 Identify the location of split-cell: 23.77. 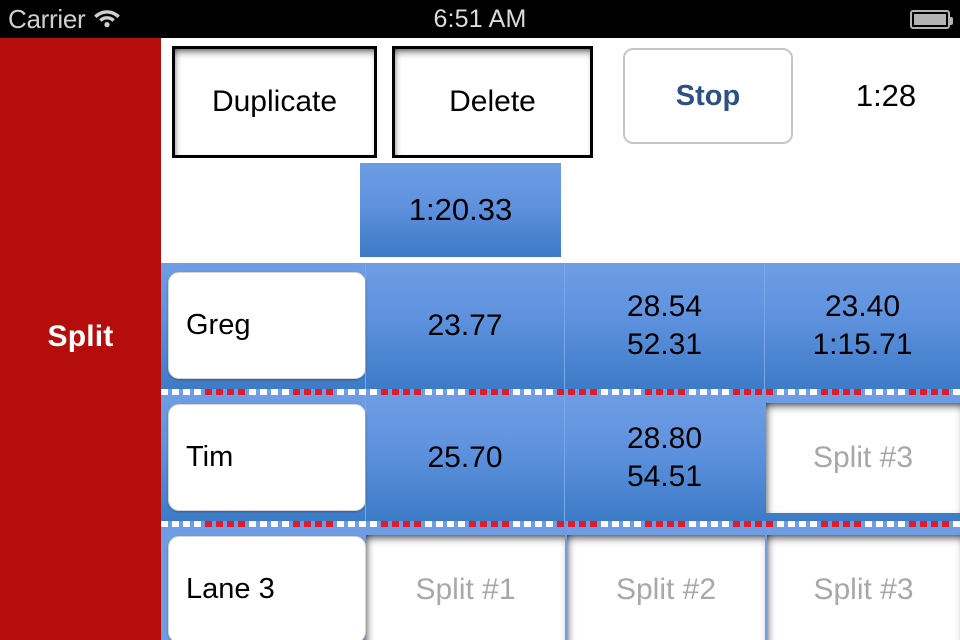
(464, 326).